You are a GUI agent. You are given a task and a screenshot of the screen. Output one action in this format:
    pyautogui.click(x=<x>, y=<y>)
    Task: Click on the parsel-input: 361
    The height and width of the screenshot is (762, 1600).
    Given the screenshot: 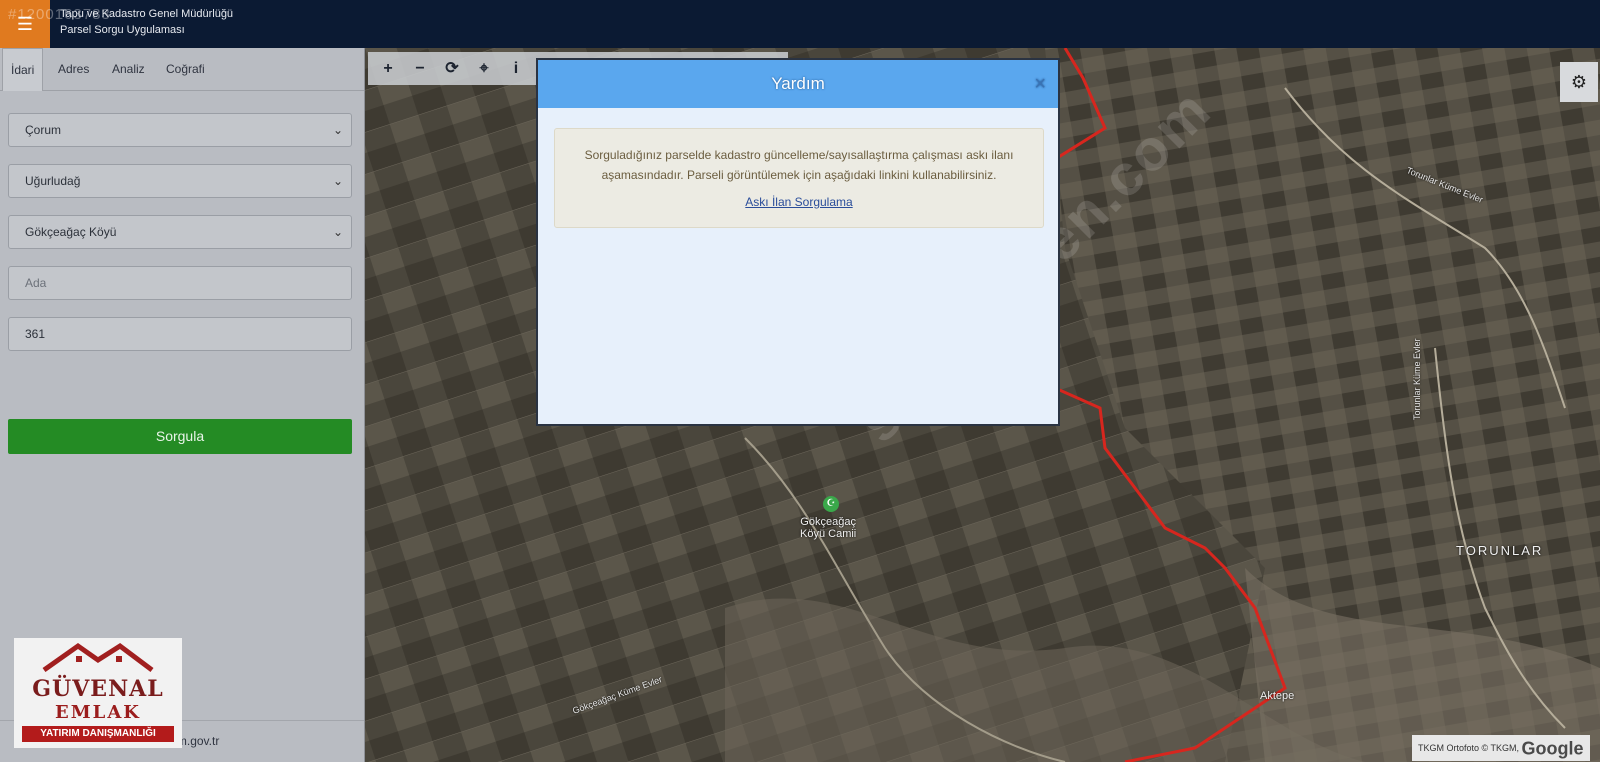 What is the action you would take?
    pyautogui.click(x=180, y=334)
    